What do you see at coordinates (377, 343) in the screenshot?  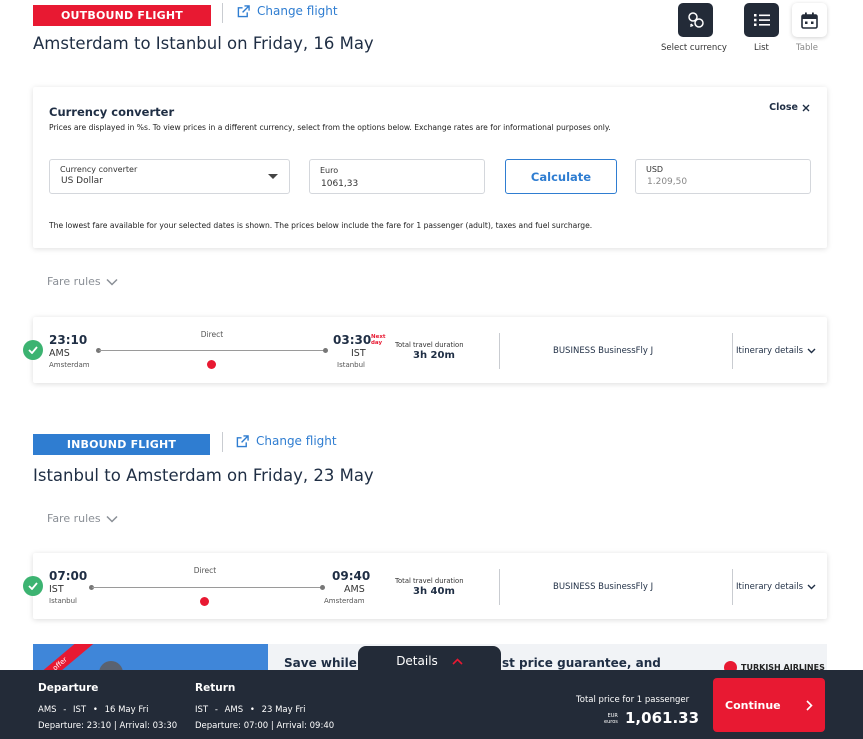 I see `next-day-line2: day` at bounding box center [377, 343].